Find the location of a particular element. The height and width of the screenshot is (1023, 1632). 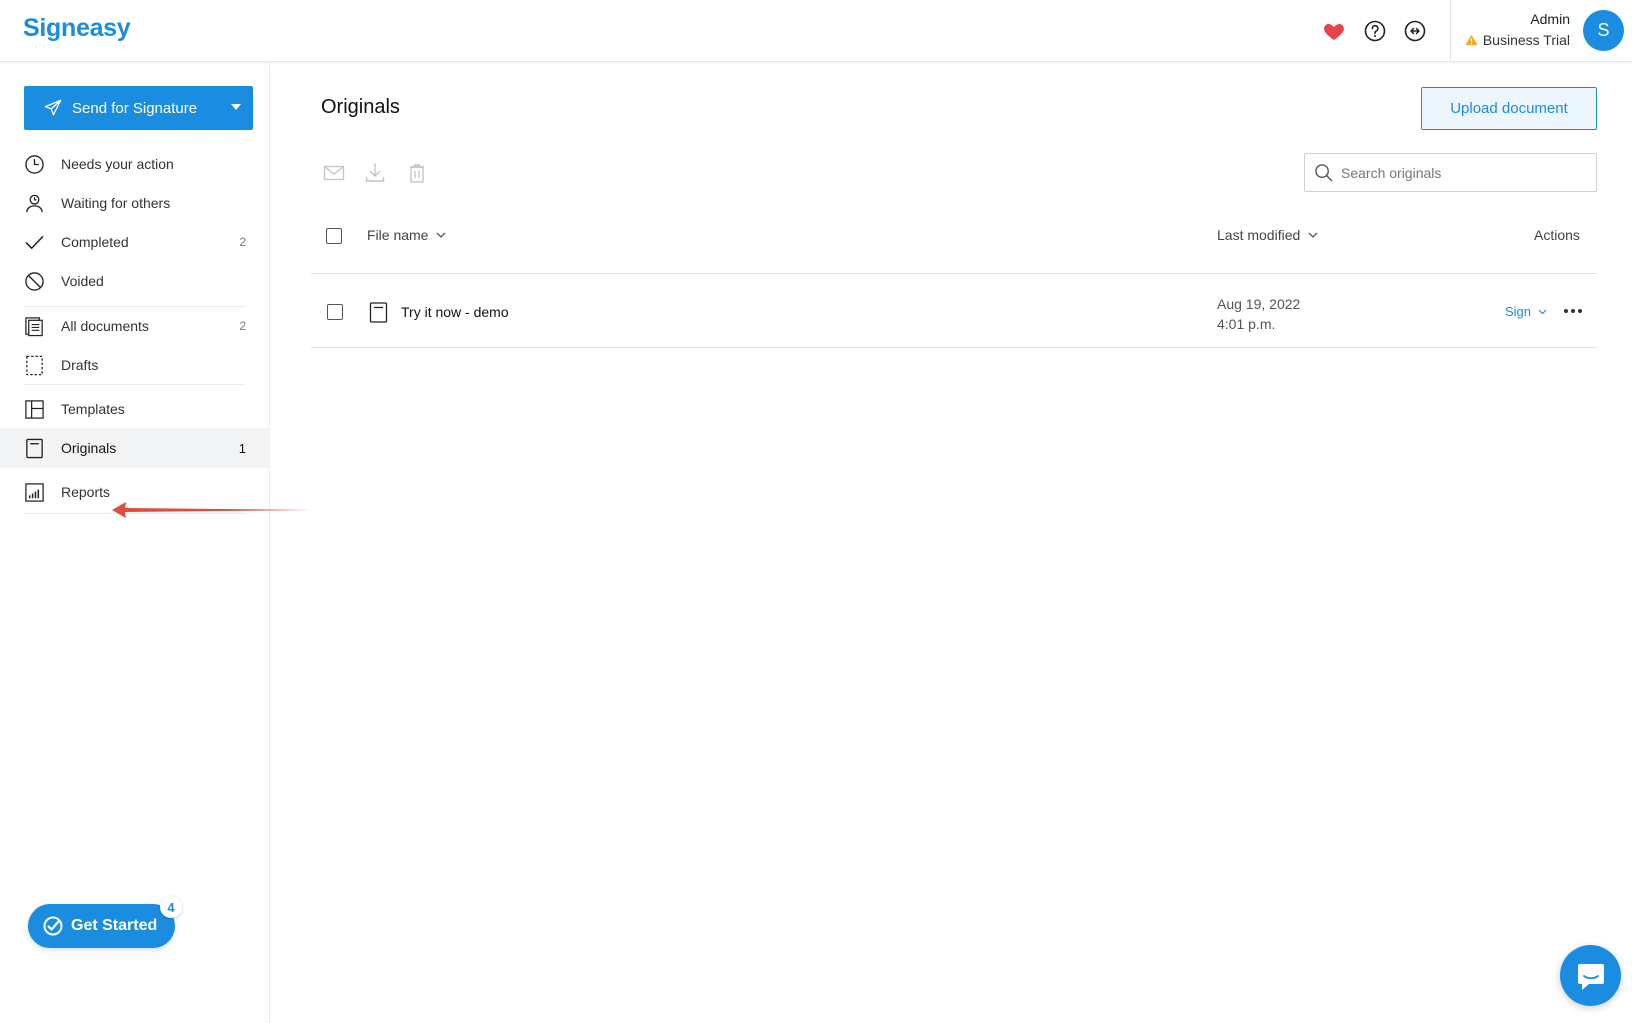

void-icon is located at coordinates (34, 281).